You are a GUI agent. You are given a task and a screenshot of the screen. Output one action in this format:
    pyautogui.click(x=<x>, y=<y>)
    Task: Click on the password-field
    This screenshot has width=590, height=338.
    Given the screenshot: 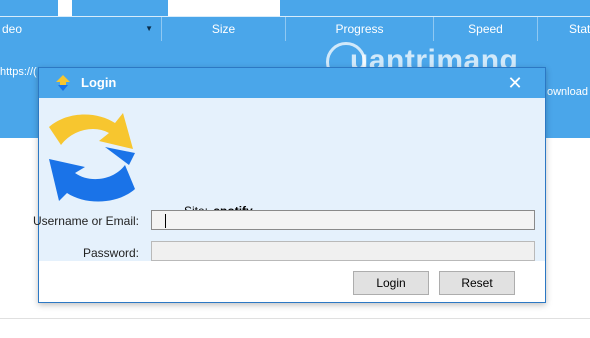 What is the action you would take?
    pyautogui.click(x=343, y=251)
    